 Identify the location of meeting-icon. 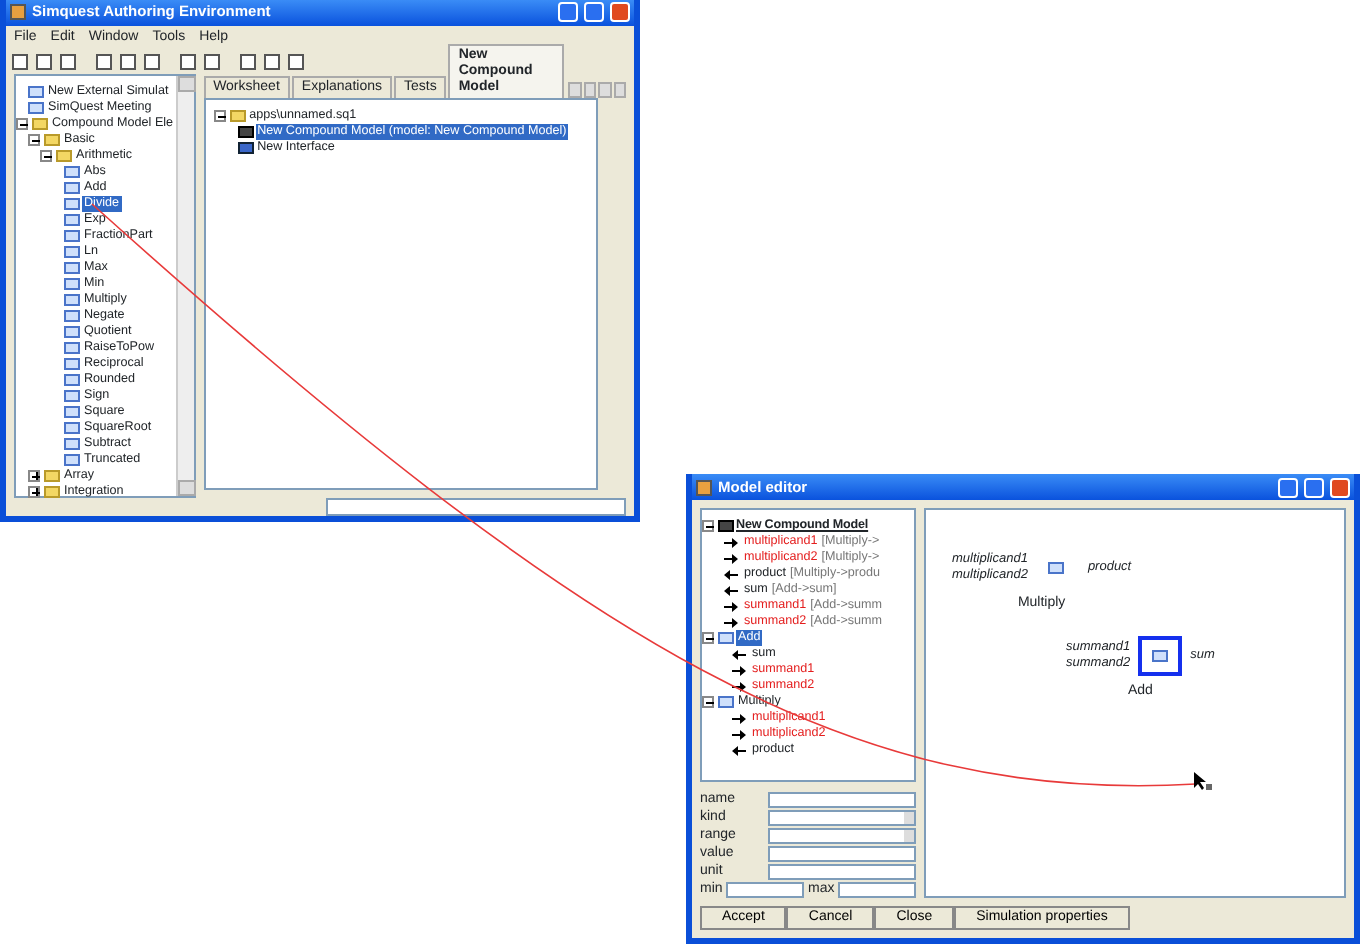
(36, 107).